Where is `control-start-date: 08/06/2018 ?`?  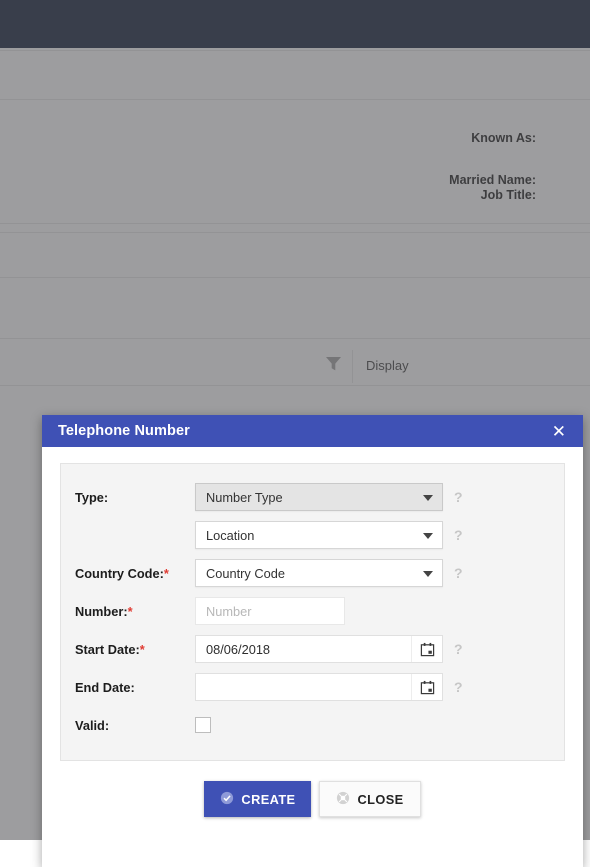 control-start-date: 08/06/2018 ? is located at coordinates (329, 649).